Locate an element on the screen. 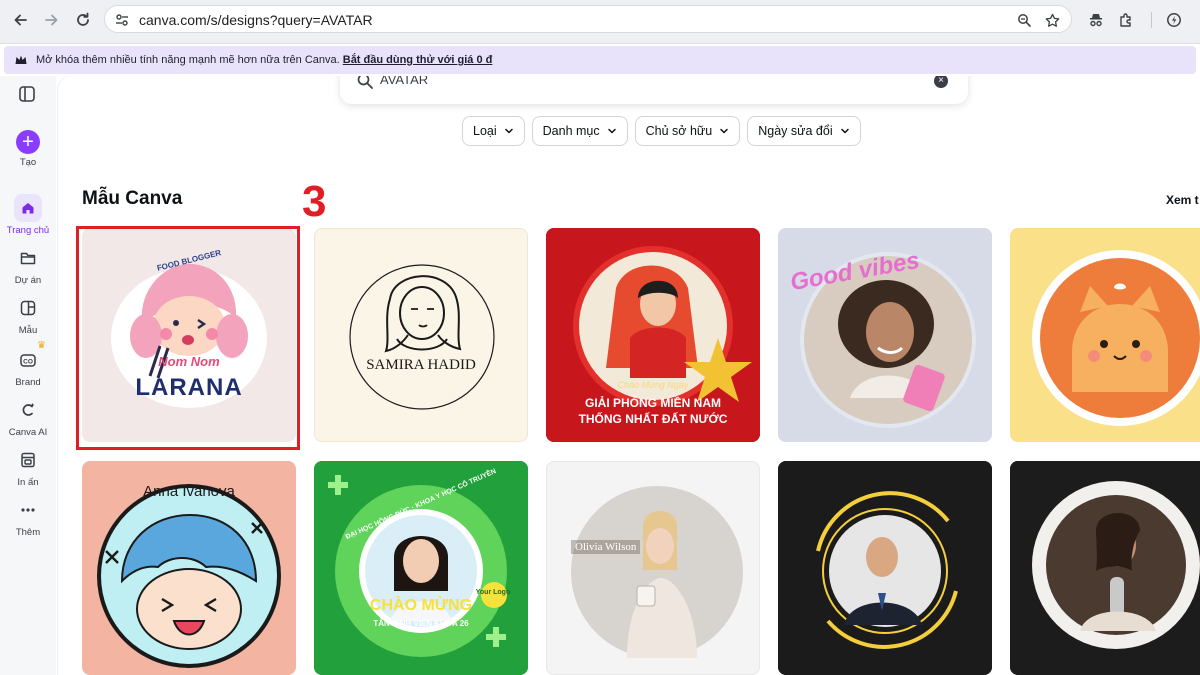 The height and width of the screenshot is (675, 1200). address-bar: canva.com/s/designs?query=AVATAR is located at coordinates (588, 19).